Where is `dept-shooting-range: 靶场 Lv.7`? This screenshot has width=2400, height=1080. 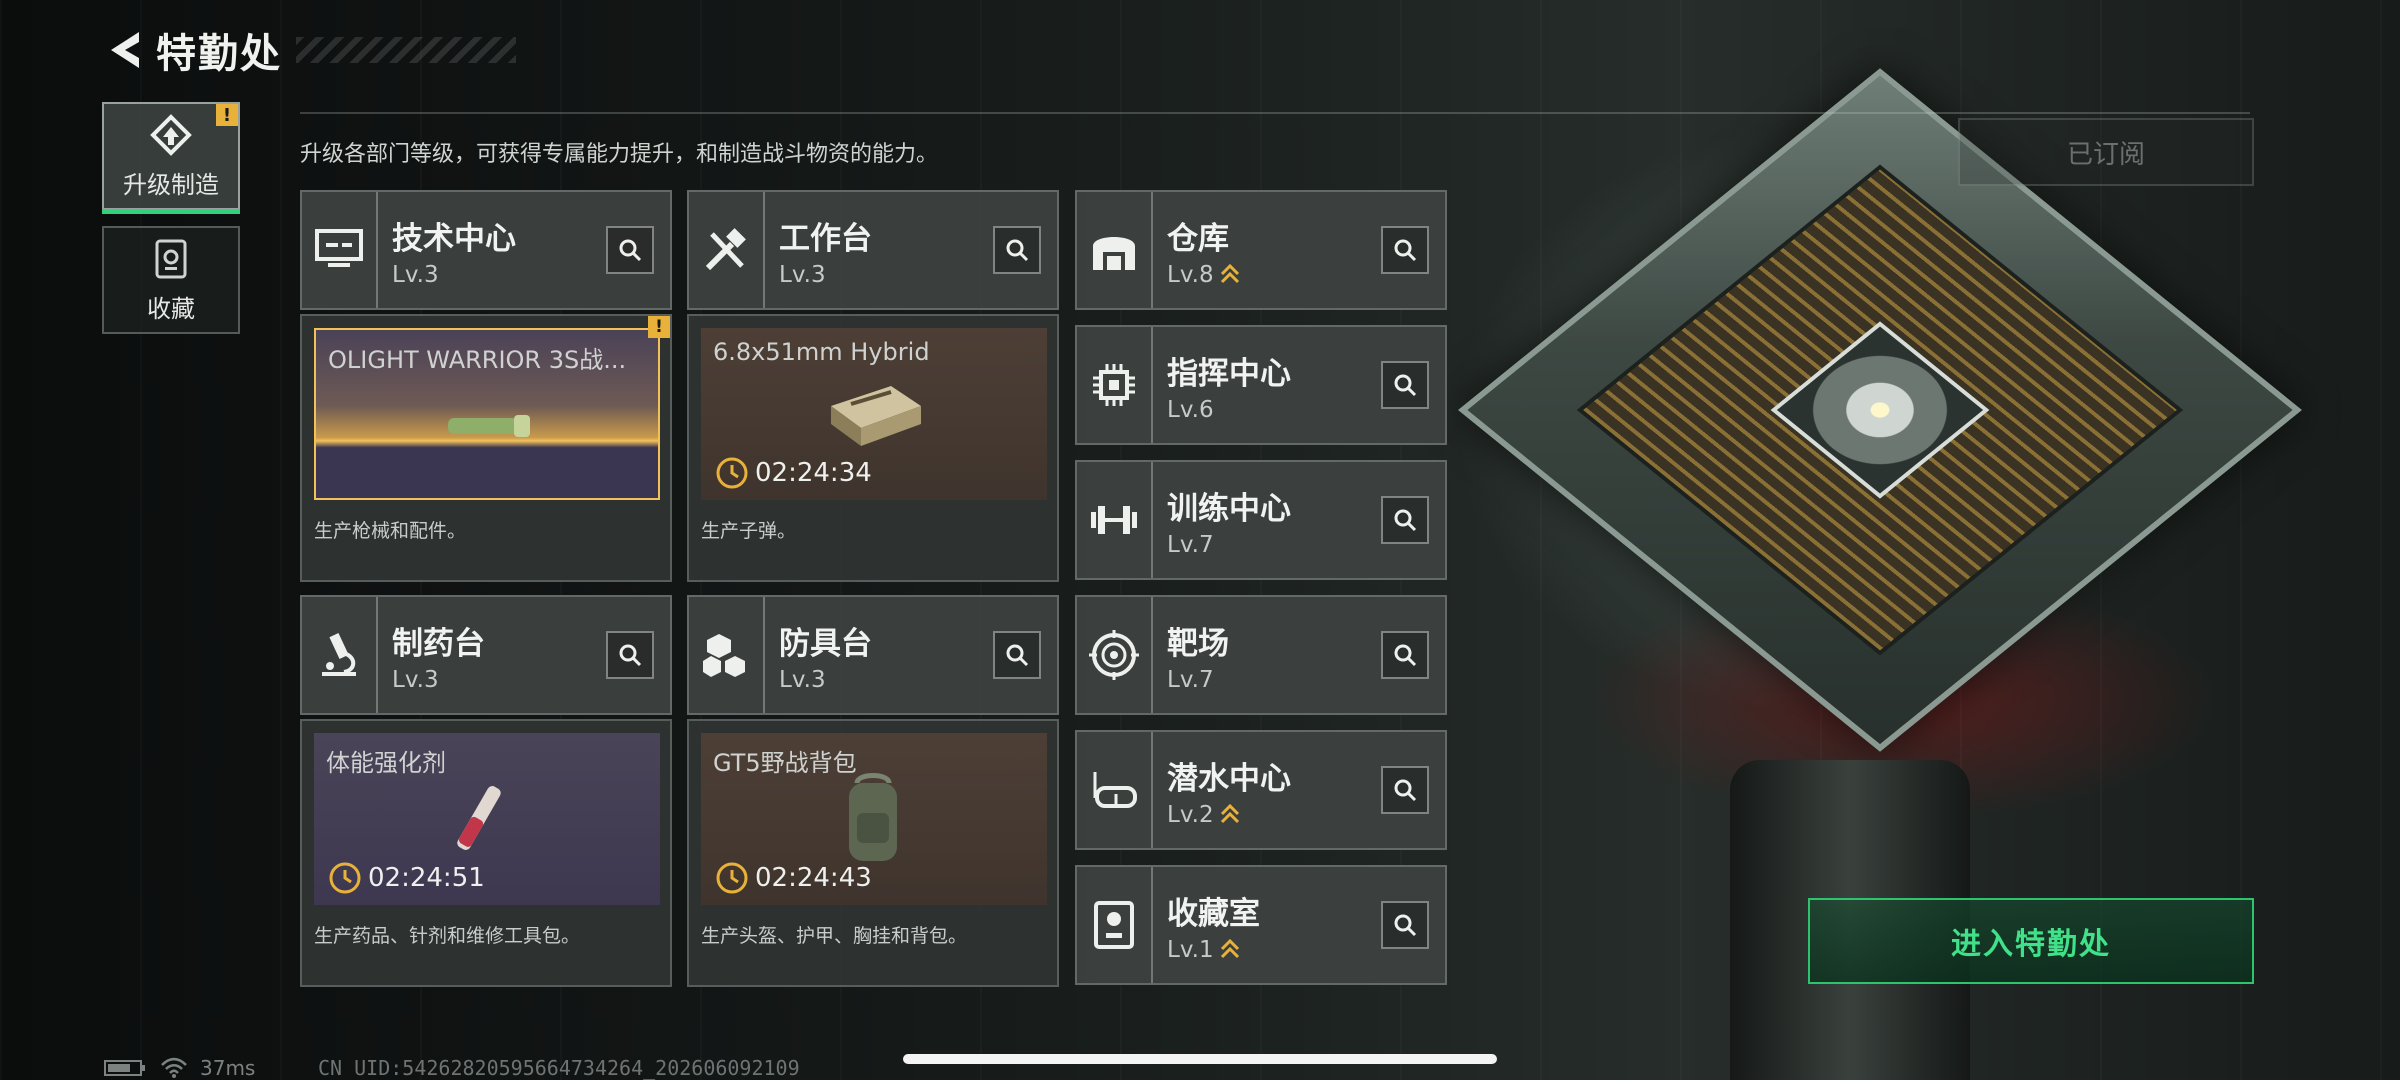
dept-shooting-range: 靶场 Lv.7 is located at coordinates (1261, 655).